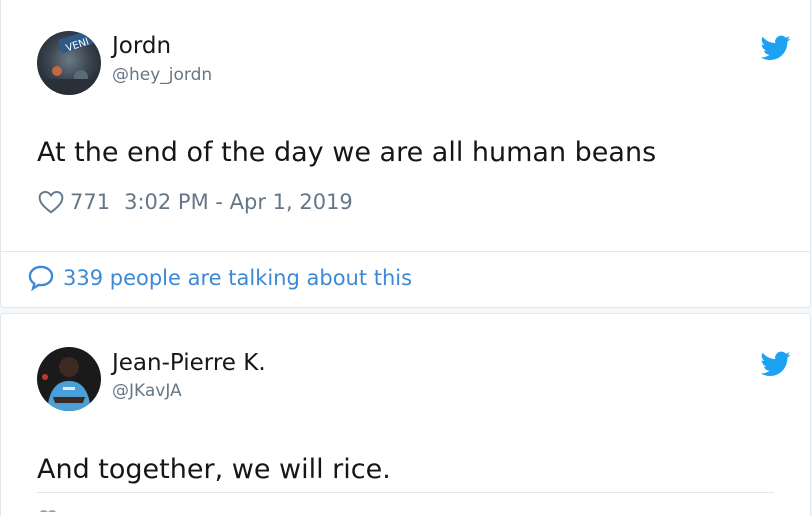  Describe the element at coordinates (228, 509) in the screenshot. I see `tweet-meta-cropped` at that location.